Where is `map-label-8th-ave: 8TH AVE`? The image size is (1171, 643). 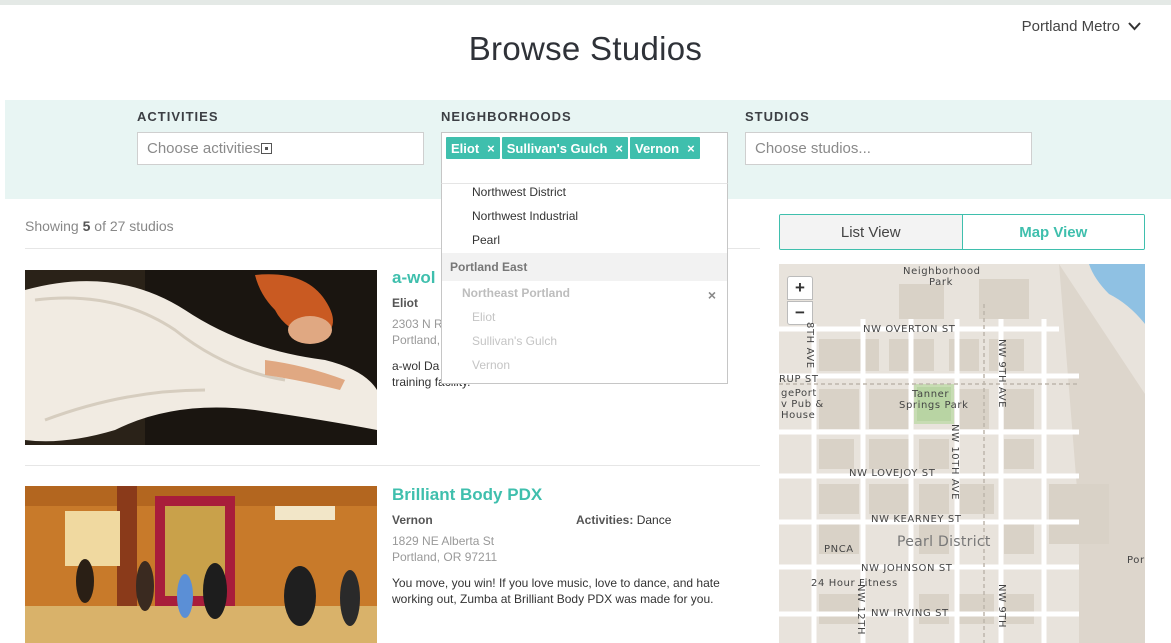 map-label-8th-ave: 8TH AVE is located at coordinates (809, 345).